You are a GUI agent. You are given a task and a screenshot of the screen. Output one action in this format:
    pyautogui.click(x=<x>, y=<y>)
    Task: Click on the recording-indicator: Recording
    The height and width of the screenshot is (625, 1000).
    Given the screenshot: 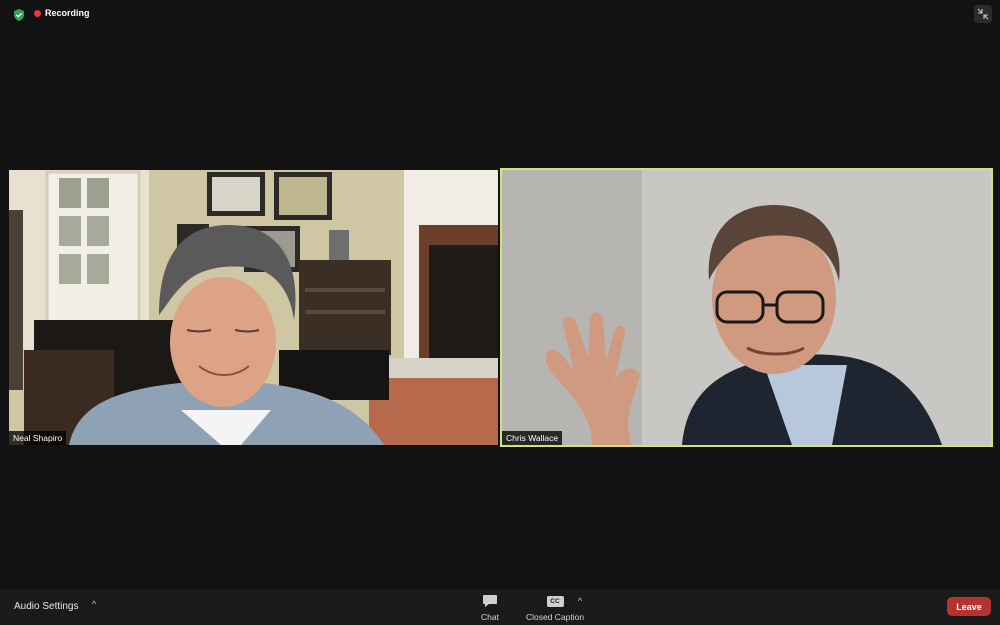 What is the action you would take?
    pyautogui.click(x=62, y=13)
    